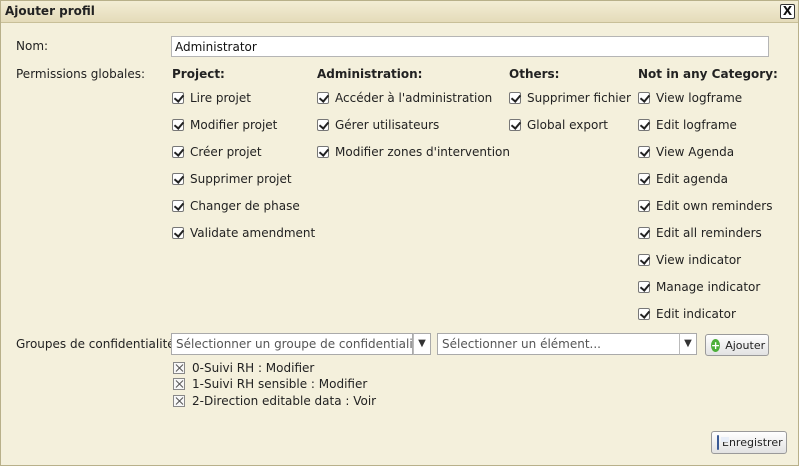  I want to click on permission-item: Edit own reminders, so click(708, 205).